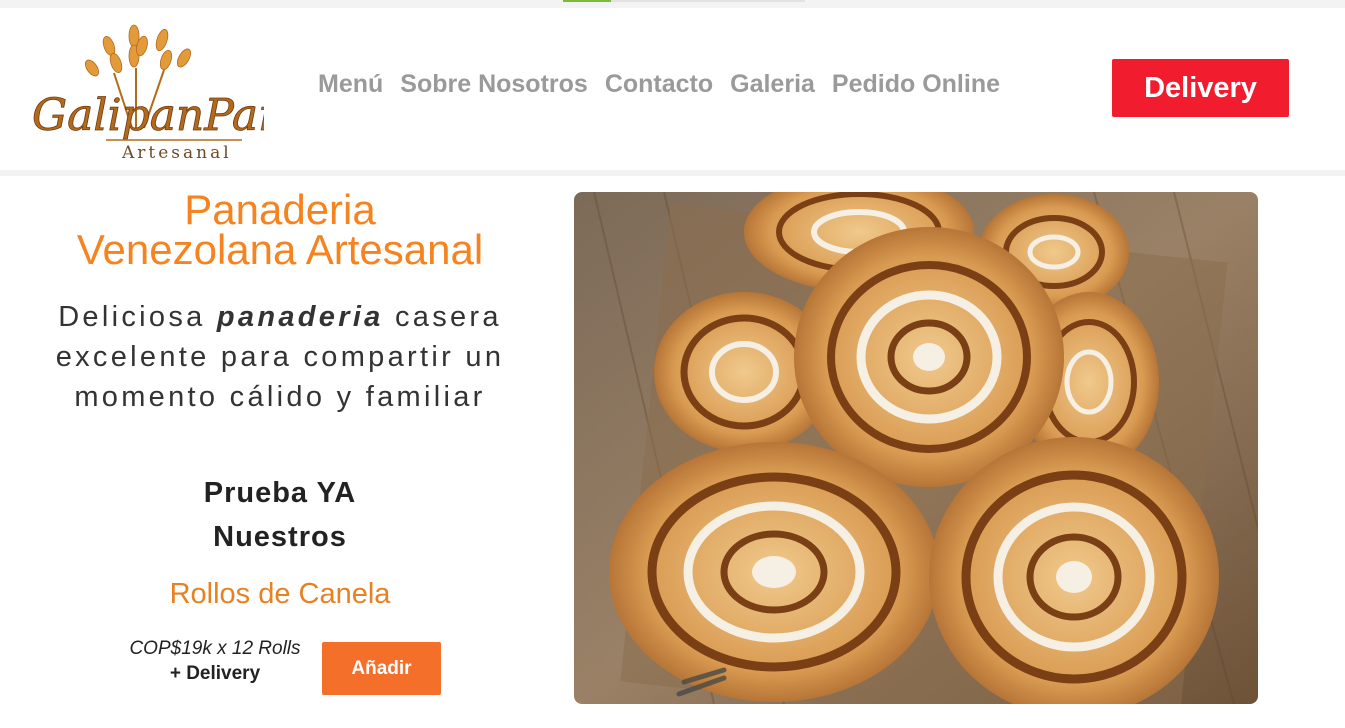 The height and width of the screenshot is (728, 1345). What do you see at coordinates (215, 673) in the screenshot?
I see `price-line2: + Delivery` at bounding box center [215, 673].